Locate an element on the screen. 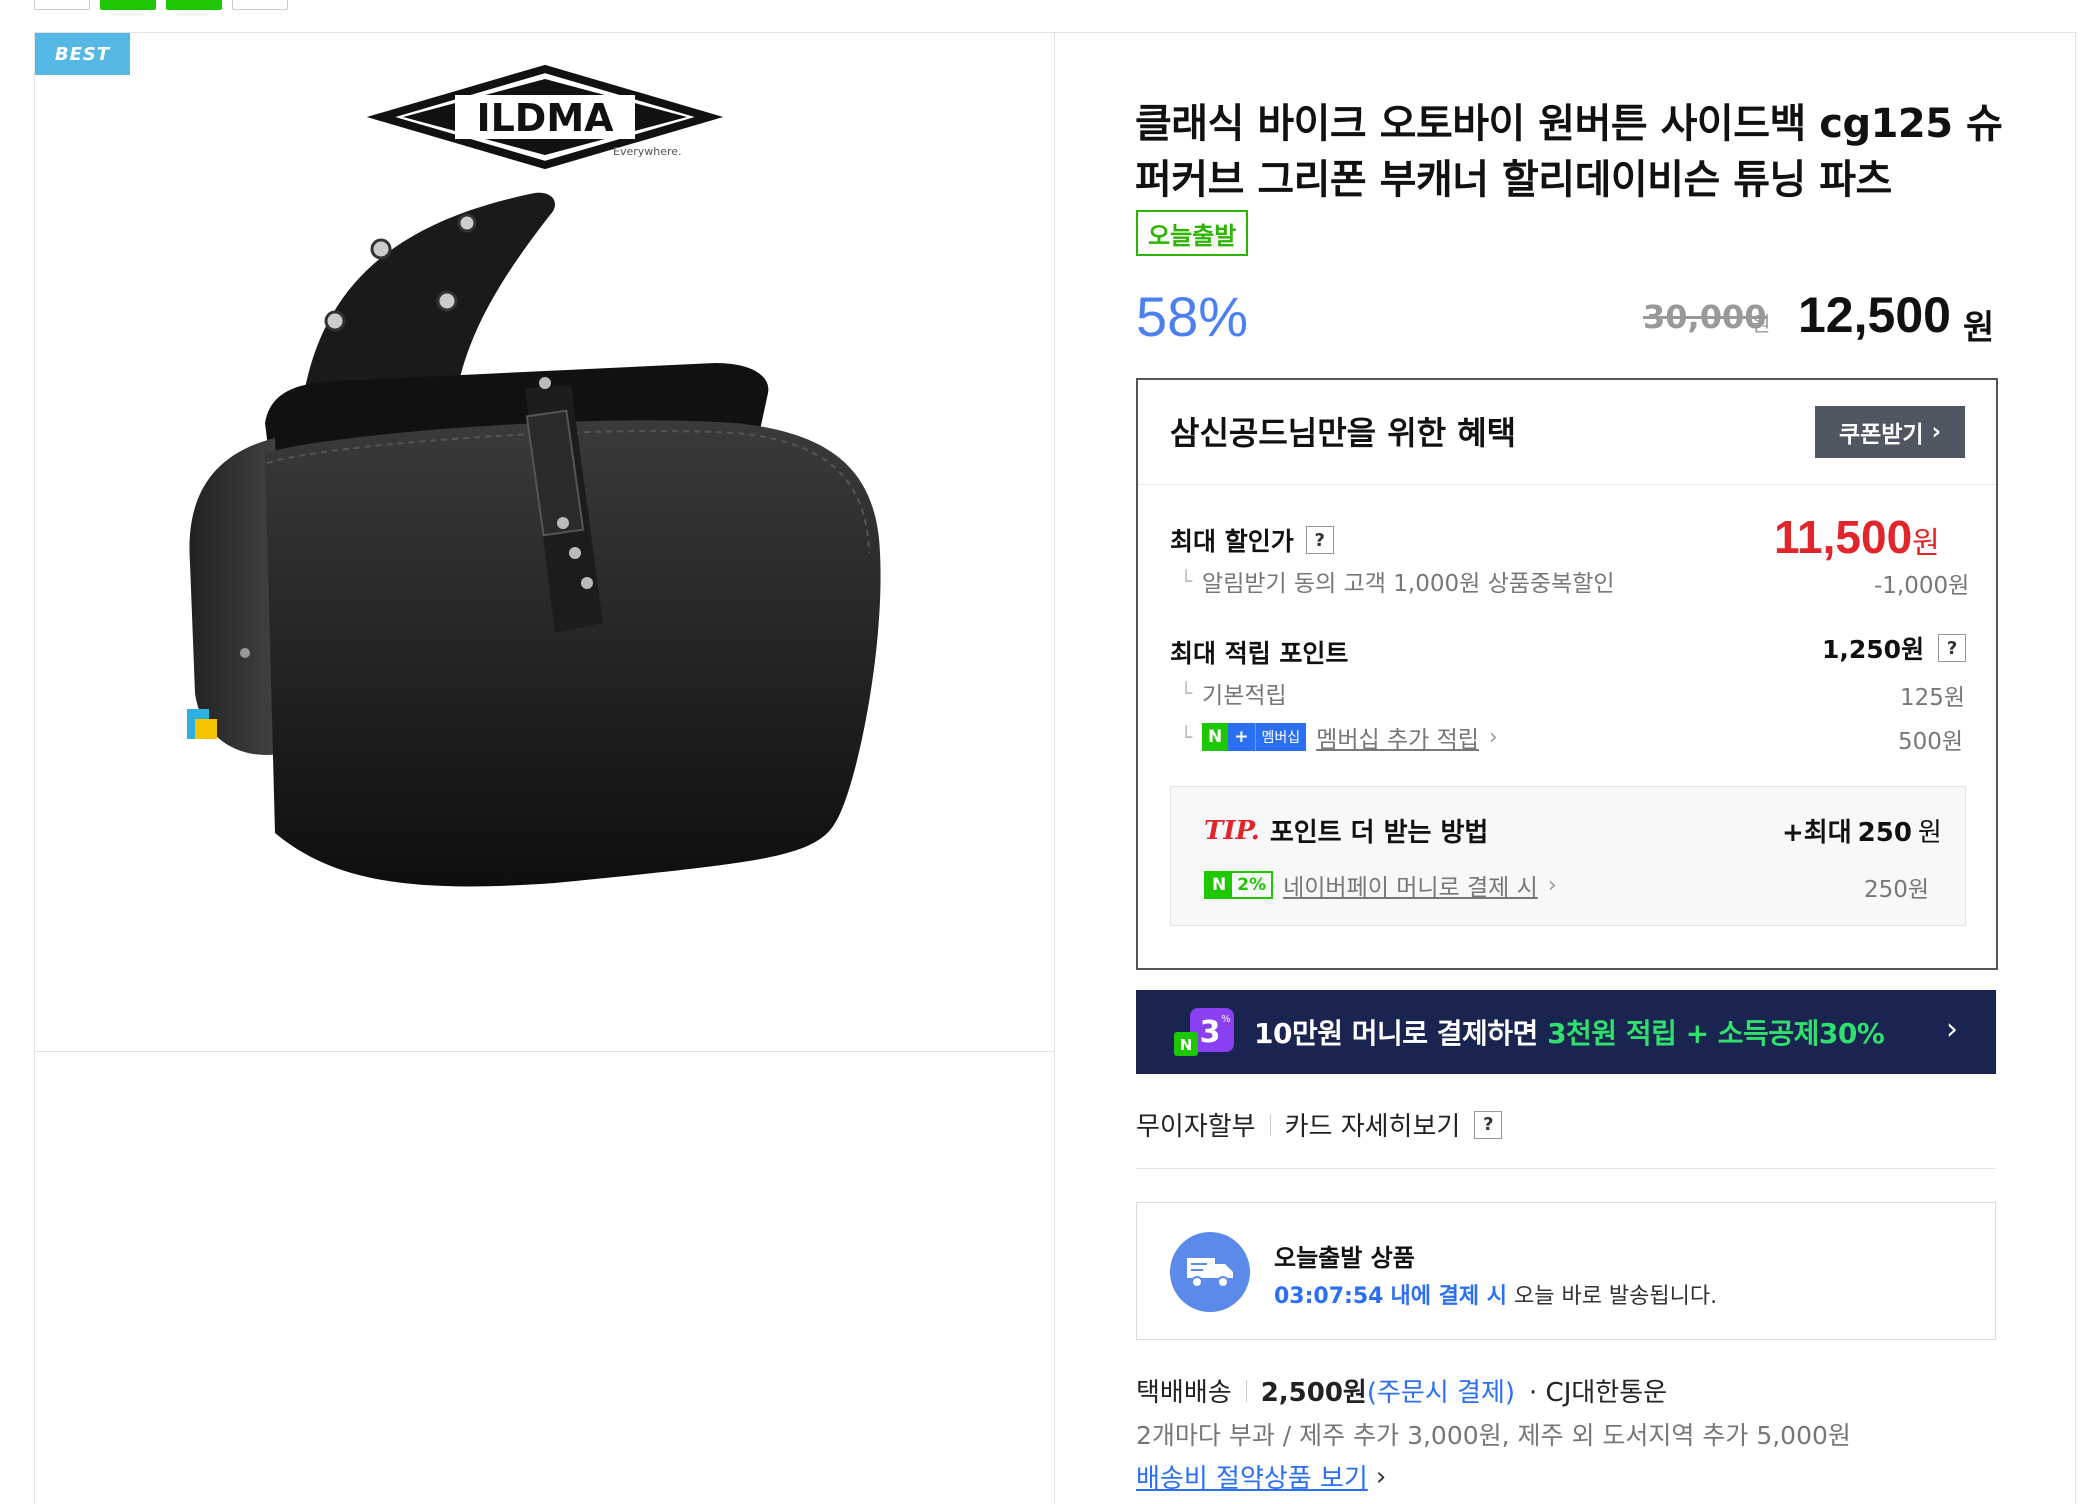 This screenshot has width=2090, height=1504. coupon-button-label: 쿠폰받기 is located at coordinates (1881, 435).